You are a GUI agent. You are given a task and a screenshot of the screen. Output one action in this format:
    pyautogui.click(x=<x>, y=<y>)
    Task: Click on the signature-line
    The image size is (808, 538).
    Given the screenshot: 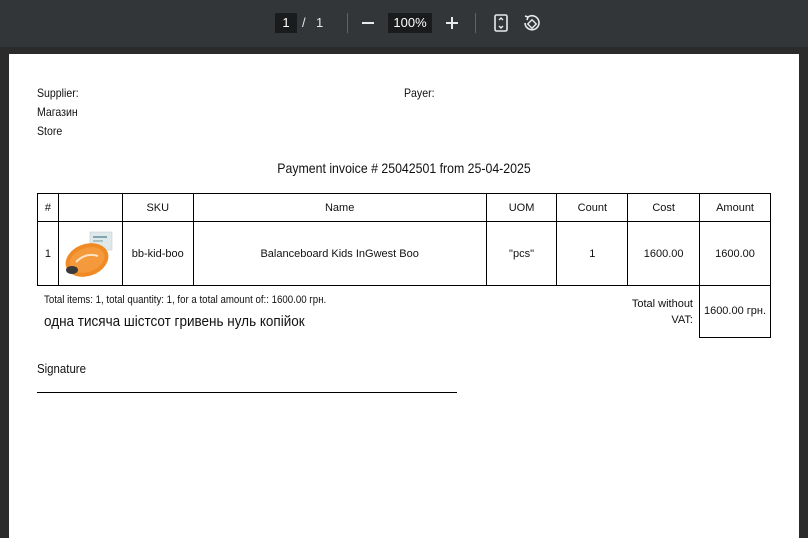 What is the action you would take?
    pyautogui.click(x=247, y=392)
    